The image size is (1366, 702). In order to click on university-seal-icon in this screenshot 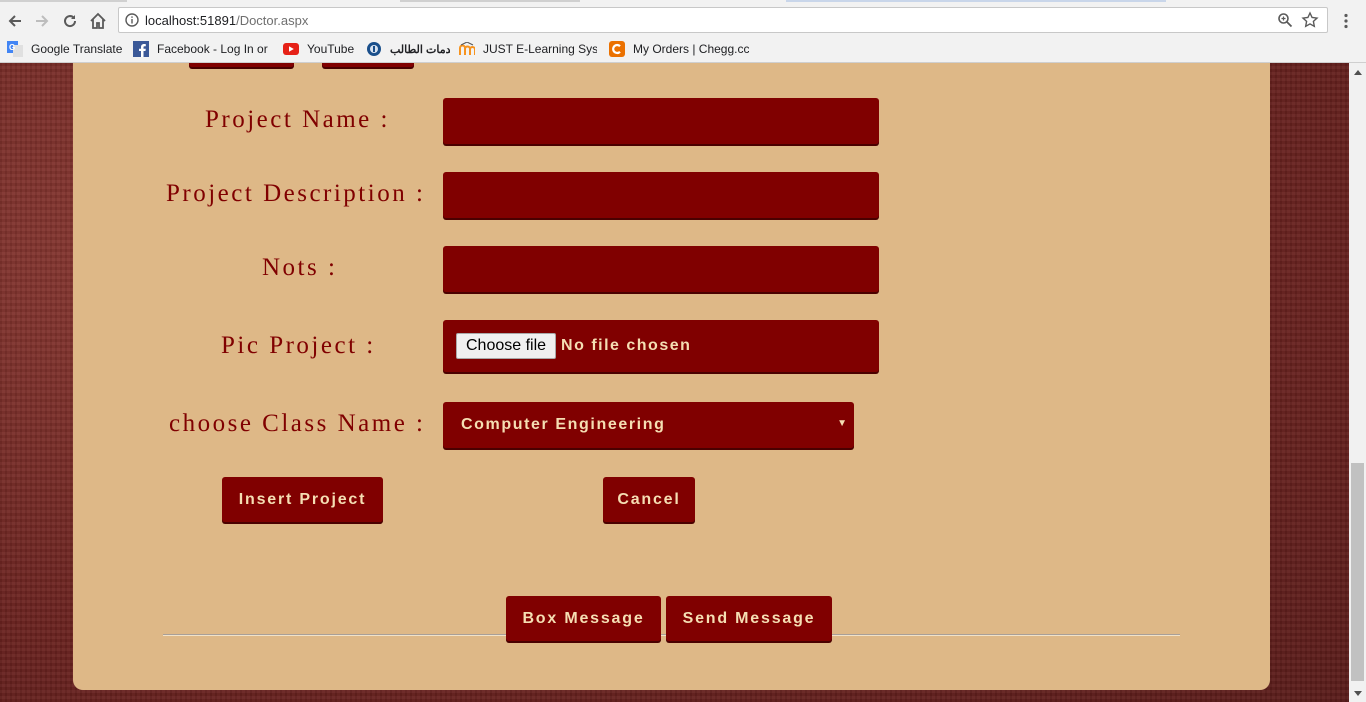, I will do `click(374, 49)`.